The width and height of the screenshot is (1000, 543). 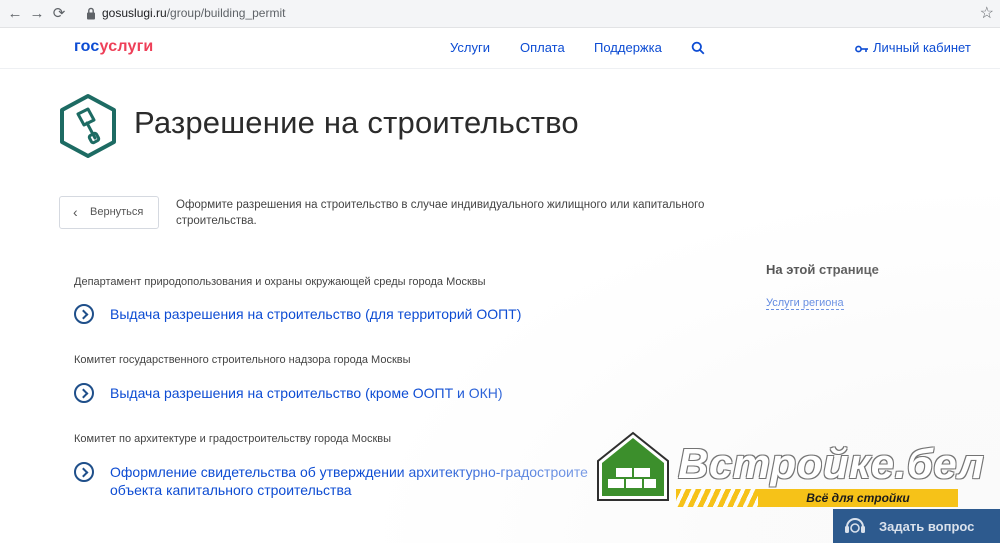 What do you see at coordinates (87, 46) in the screenshot?
I see `logo-part-1: гос` at bounding box center [87, 46].